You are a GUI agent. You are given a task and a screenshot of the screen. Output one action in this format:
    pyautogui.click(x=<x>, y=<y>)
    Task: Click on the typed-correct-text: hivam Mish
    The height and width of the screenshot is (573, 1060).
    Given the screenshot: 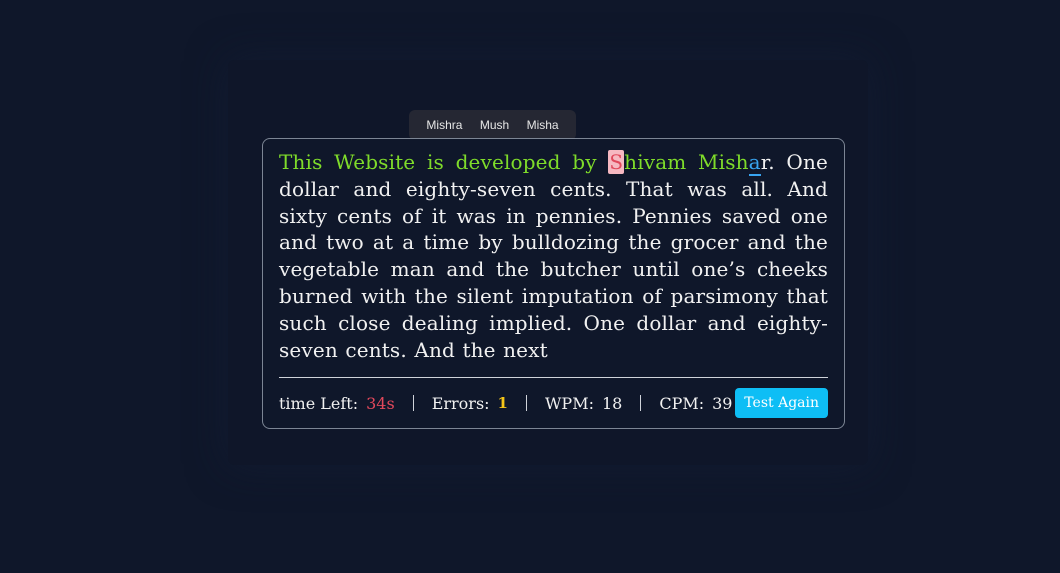 What is the action you would take?
    pyautogui.click(x=686, y=162)
    